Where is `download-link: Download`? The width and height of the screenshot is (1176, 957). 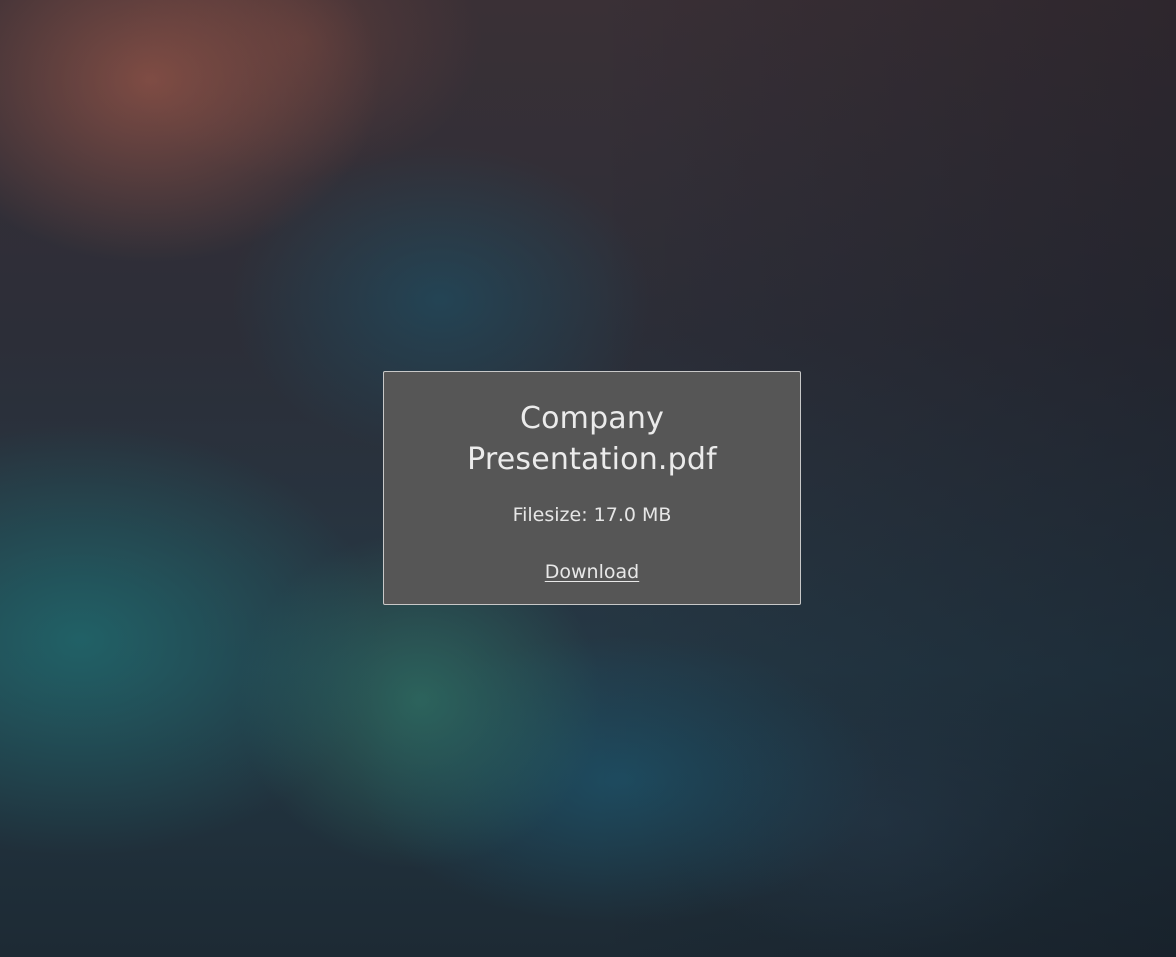
download-link: Download is located at coordinates (592, 572).